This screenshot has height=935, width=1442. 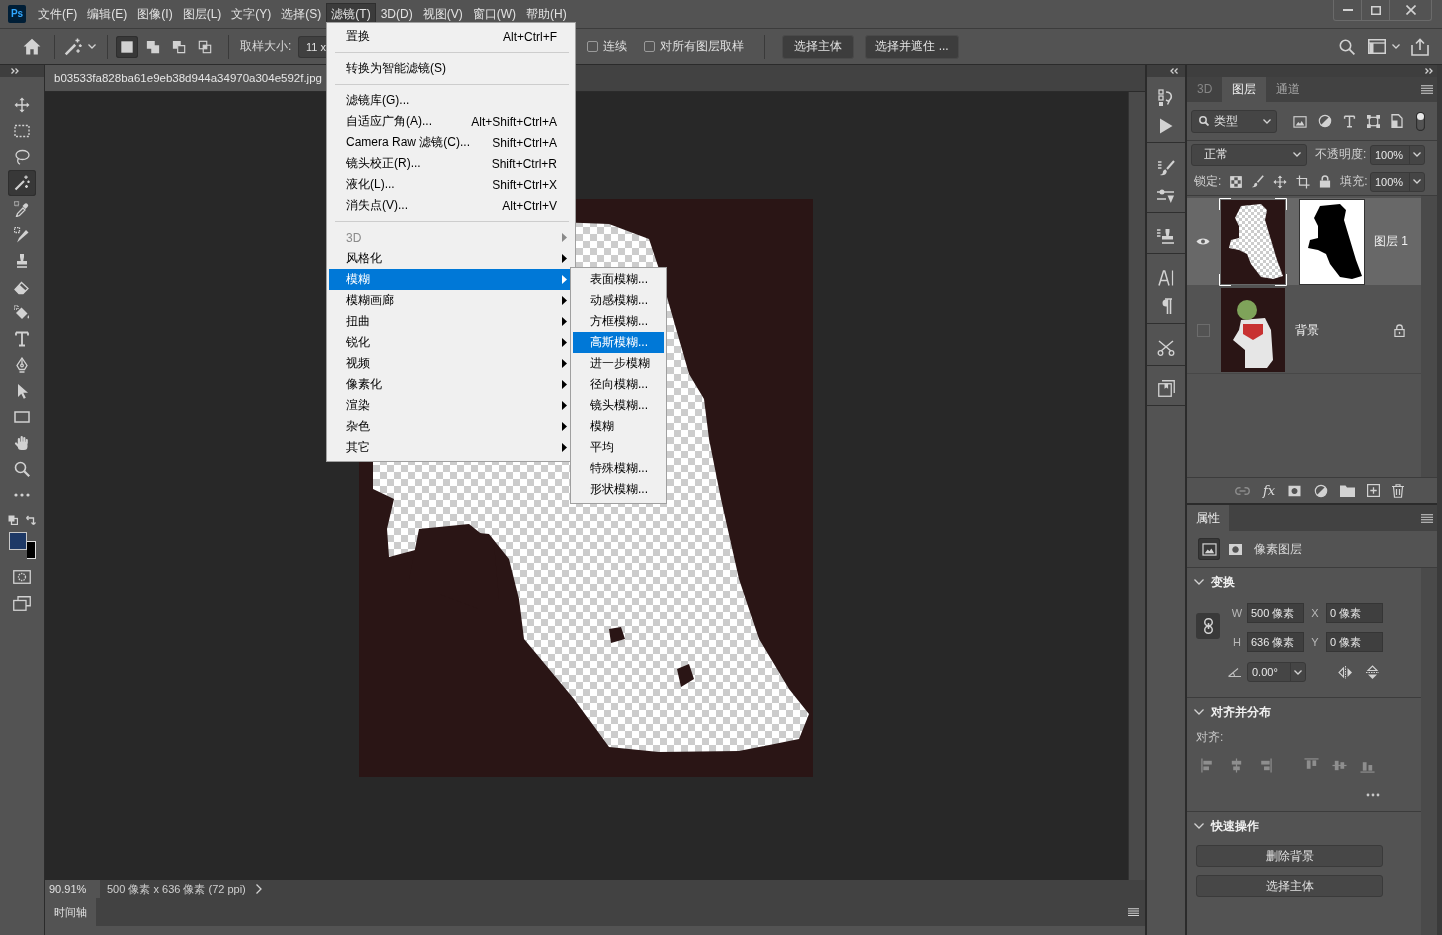 I want to click on foreground-swatch-icon, so click(x=17, y=541).